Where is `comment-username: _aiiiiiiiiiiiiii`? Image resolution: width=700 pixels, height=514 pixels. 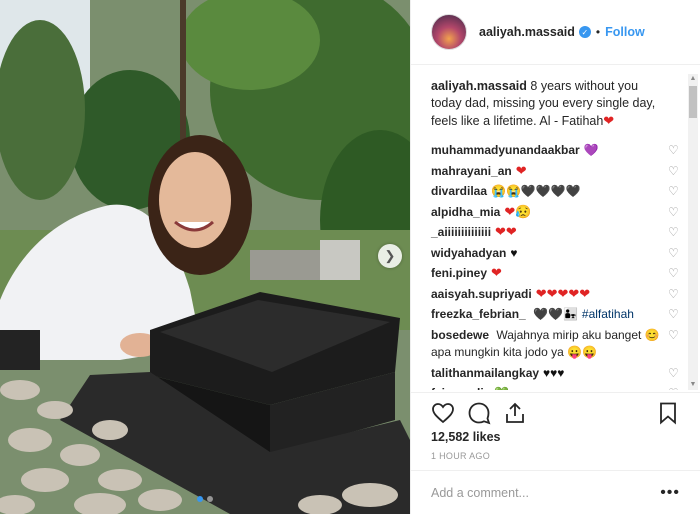 comment-username: _aiiiiiiiiiiiiii is located at coordinates (461, 232).